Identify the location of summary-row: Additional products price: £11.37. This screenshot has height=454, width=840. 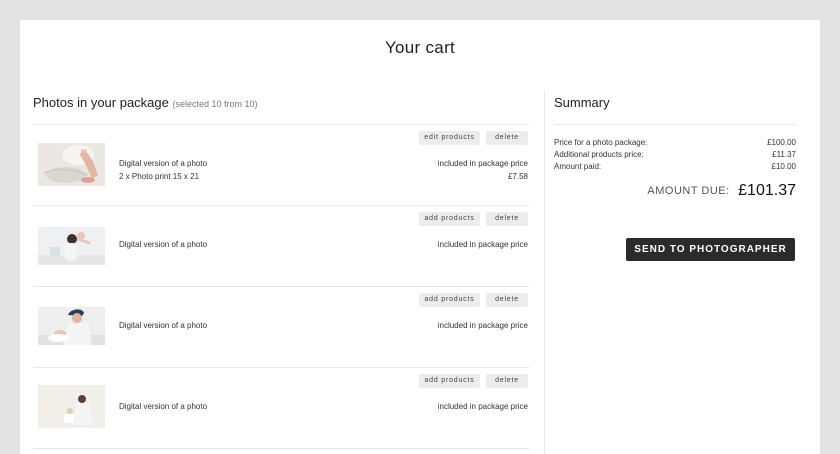
(675, 156).